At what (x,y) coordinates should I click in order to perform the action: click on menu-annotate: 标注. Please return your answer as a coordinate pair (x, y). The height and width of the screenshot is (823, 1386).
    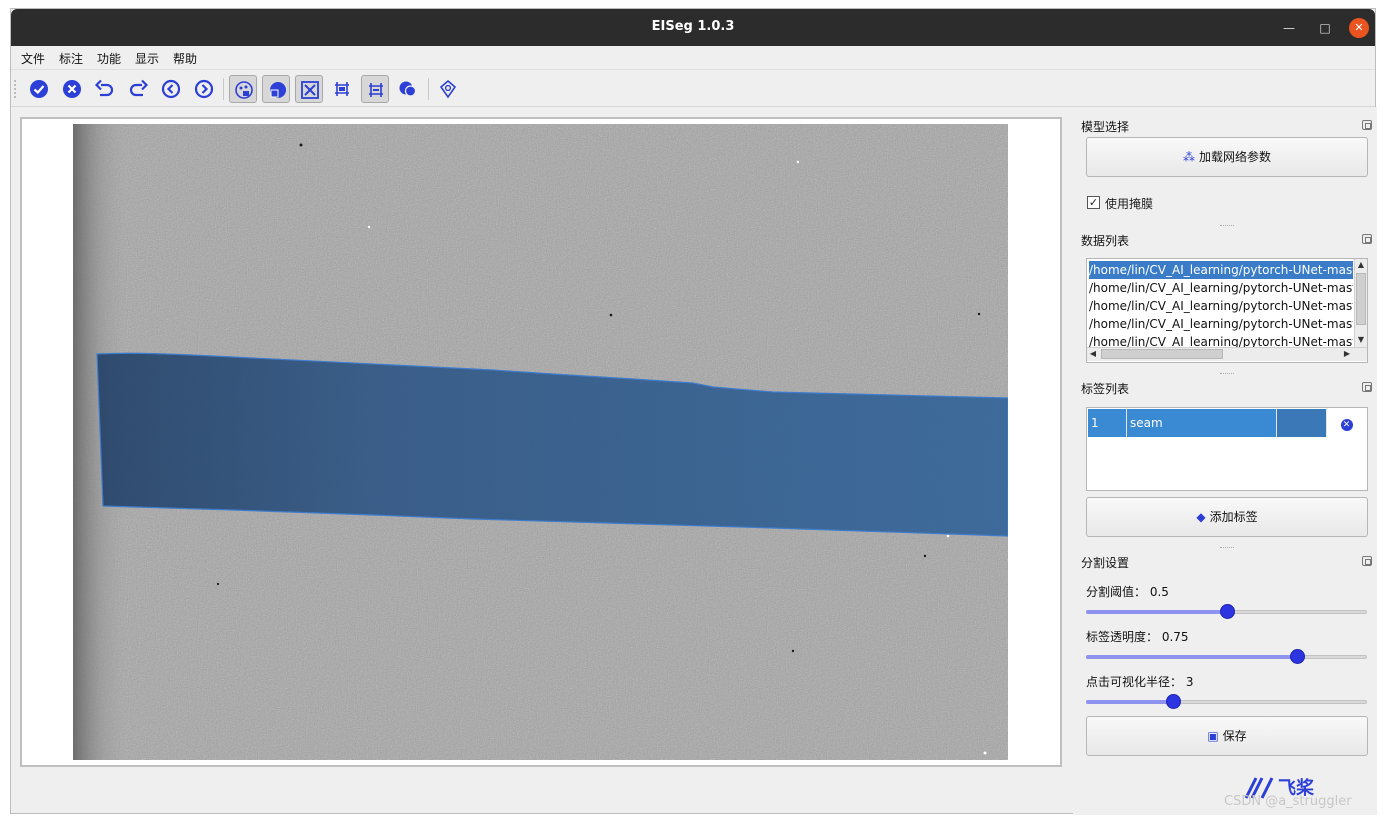
    Looking at the image, I should click on (71, 58).